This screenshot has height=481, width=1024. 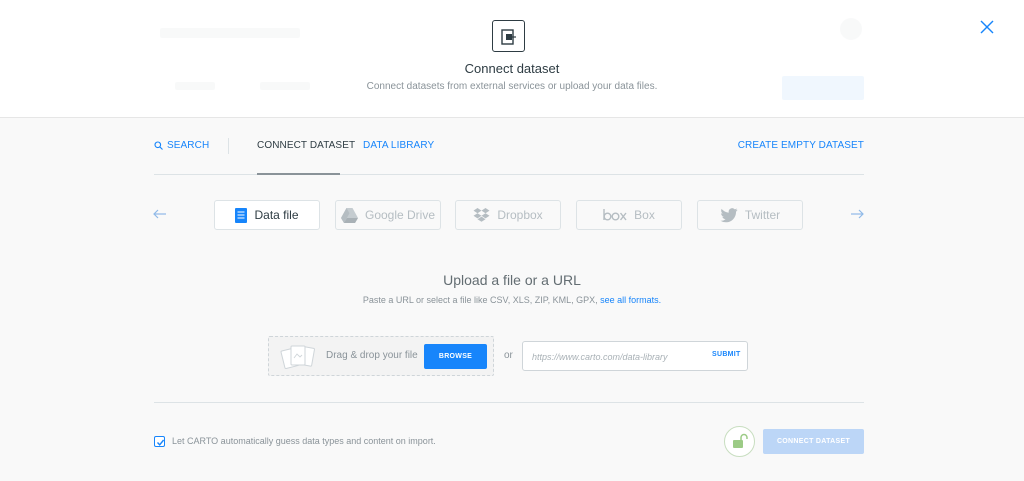 What do you see at coordinates (349, 215) in the screenshot?
I see `google-drive-icon` at bounding box center [349, 215].